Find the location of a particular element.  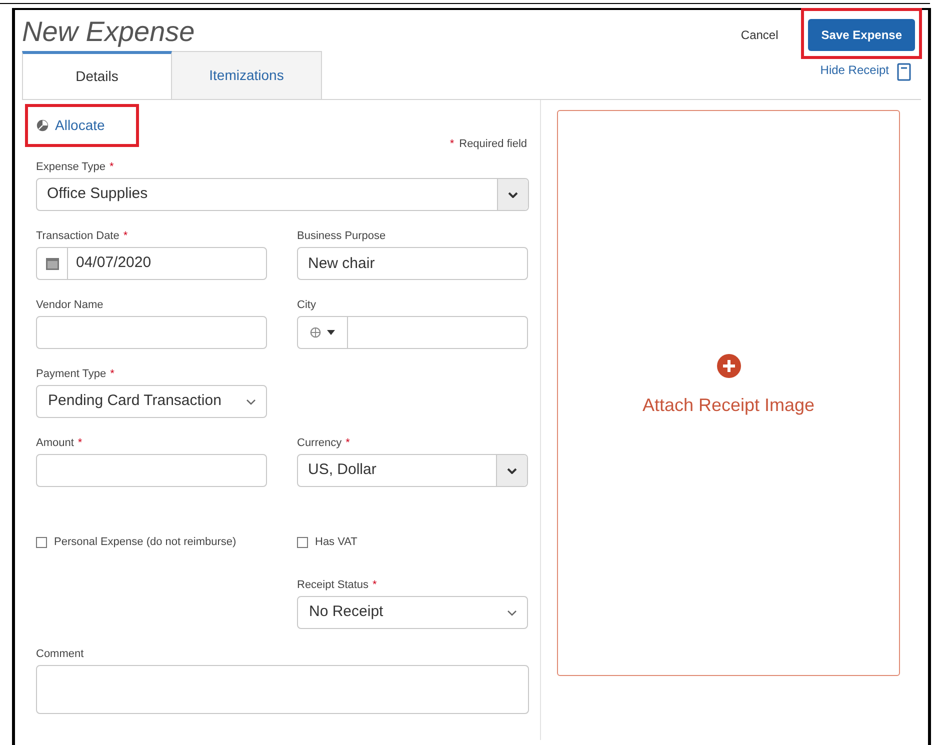

document-icon is located at coordinates (904, 72).